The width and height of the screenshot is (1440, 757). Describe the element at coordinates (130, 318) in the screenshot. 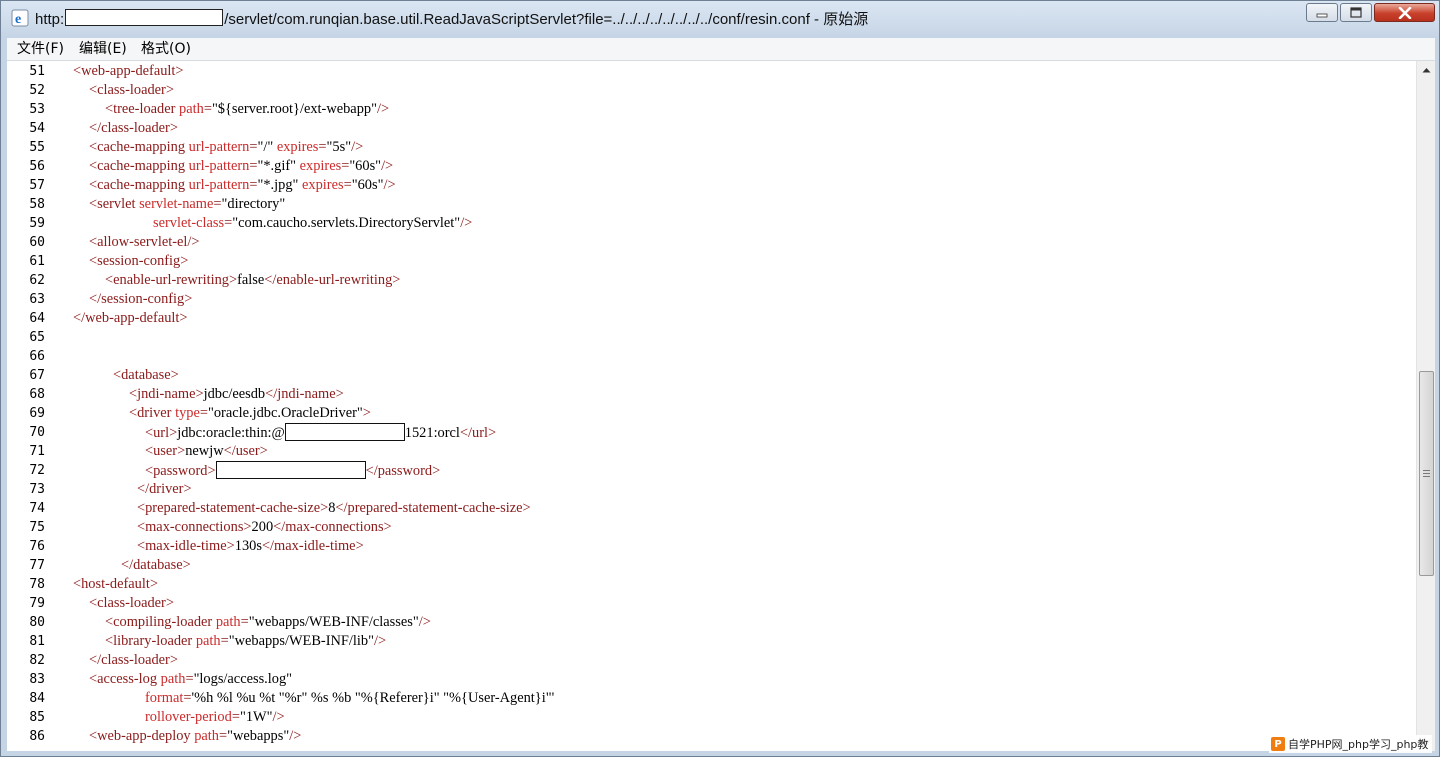

I see `code-line: </web-app-default>` at that location.